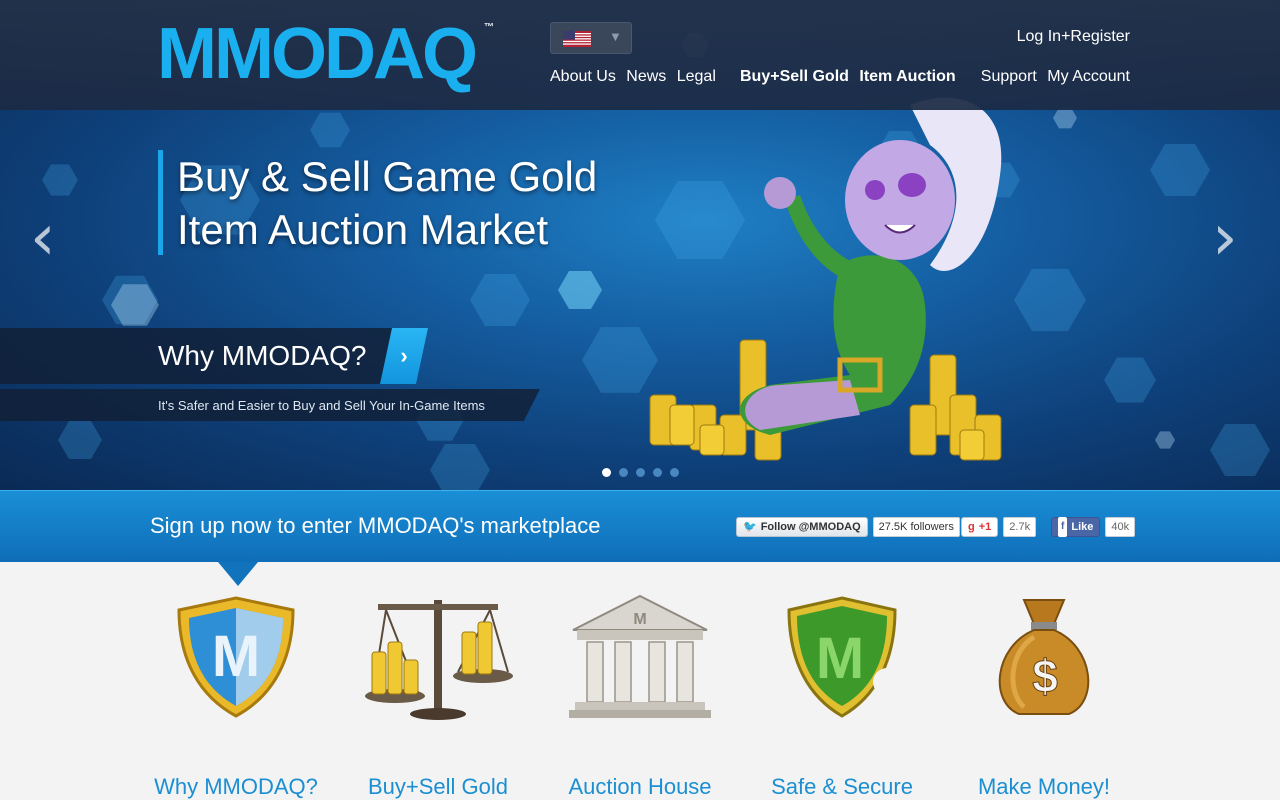  I want to click on google-plus-widget: g +1 2.7k, so click(999, 527).